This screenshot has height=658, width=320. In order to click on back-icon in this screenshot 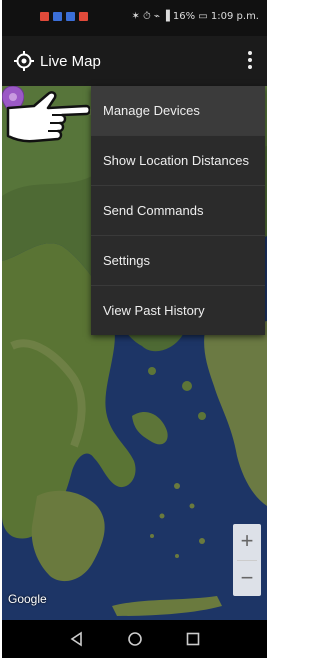, I will do `click(77, 639)`.